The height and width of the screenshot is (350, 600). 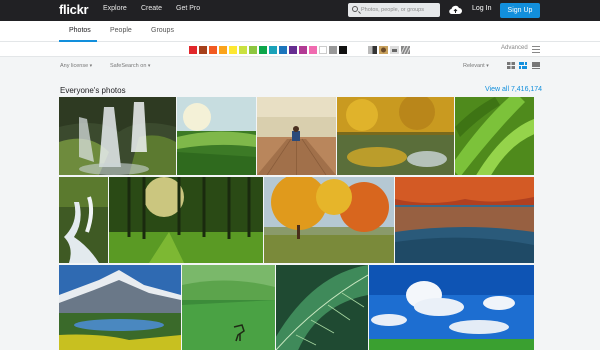 I want to click on search-box, so click(x=394, y=10).